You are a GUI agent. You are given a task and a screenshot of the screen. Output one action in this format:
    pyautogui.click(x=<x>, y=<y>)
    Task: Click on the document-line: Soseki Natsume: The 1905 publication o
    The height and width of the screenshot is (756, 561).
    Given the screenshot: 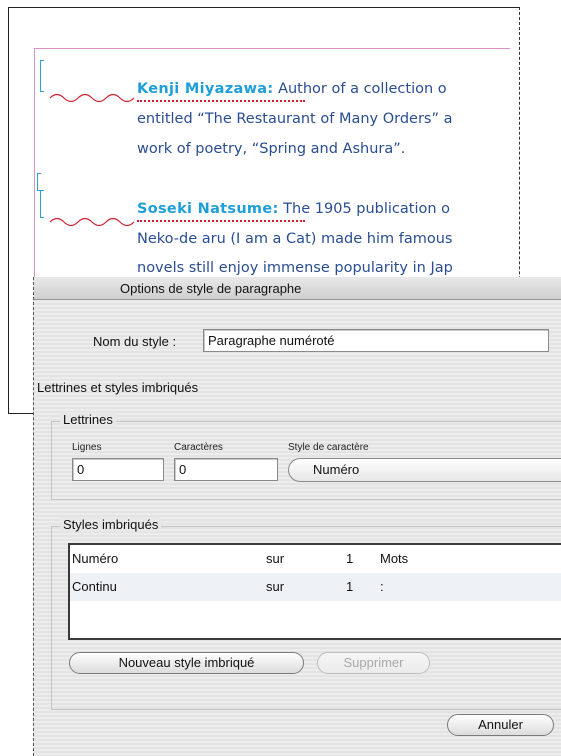 What is the action you would take?
    pyautogui.click(x=294, y=209)
    